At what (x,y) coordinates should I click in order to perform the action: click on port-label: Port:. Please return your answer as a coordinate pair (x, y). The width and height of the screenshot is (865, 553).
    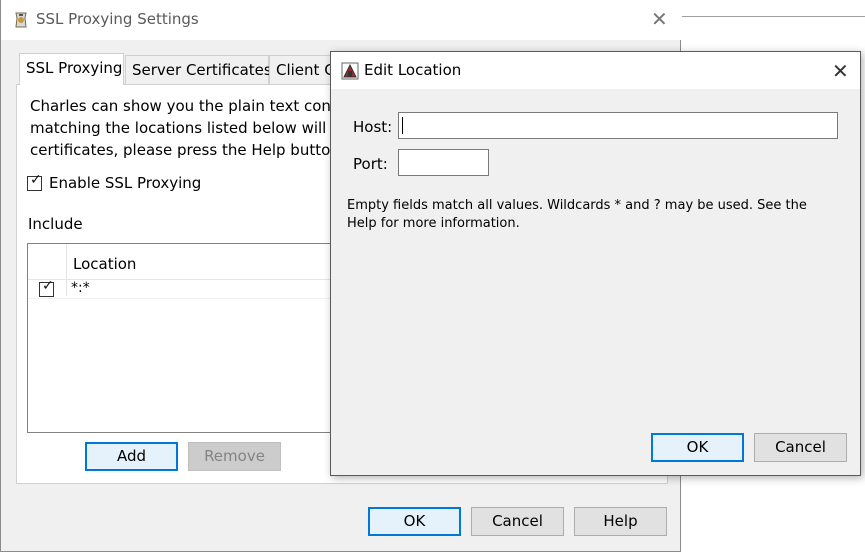
    Looking at the image, I should click on (370, 164).